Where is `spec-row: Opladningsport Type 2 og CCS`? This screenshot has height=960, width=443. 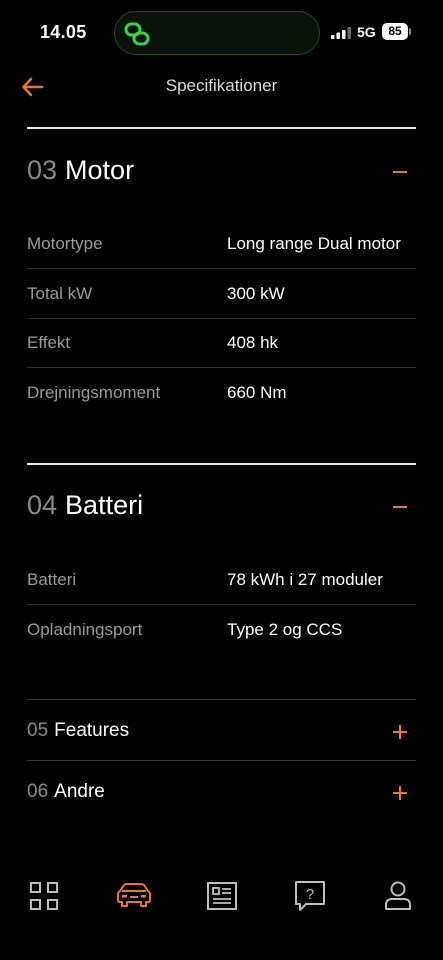 spec-row: Opladningsport Type 2 og CCS is located at coordinates (221, 635).